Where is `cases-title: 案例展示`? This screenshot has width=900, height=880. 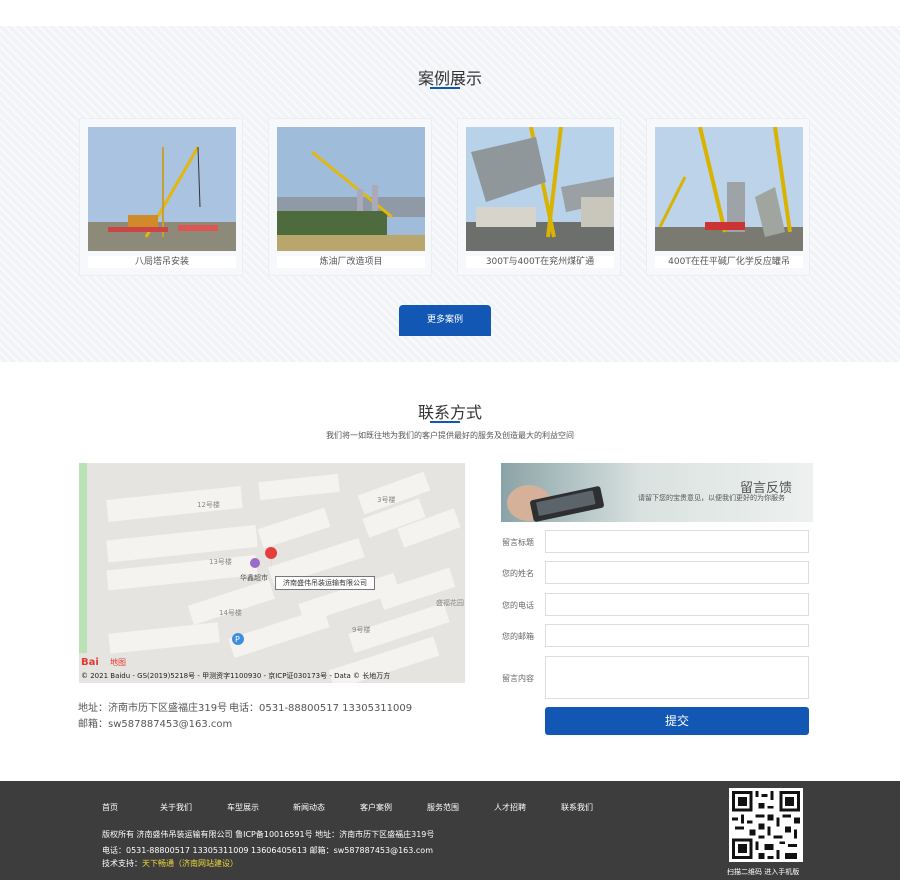 cases-title: 案例展示 is located at coordinates (449, 78).